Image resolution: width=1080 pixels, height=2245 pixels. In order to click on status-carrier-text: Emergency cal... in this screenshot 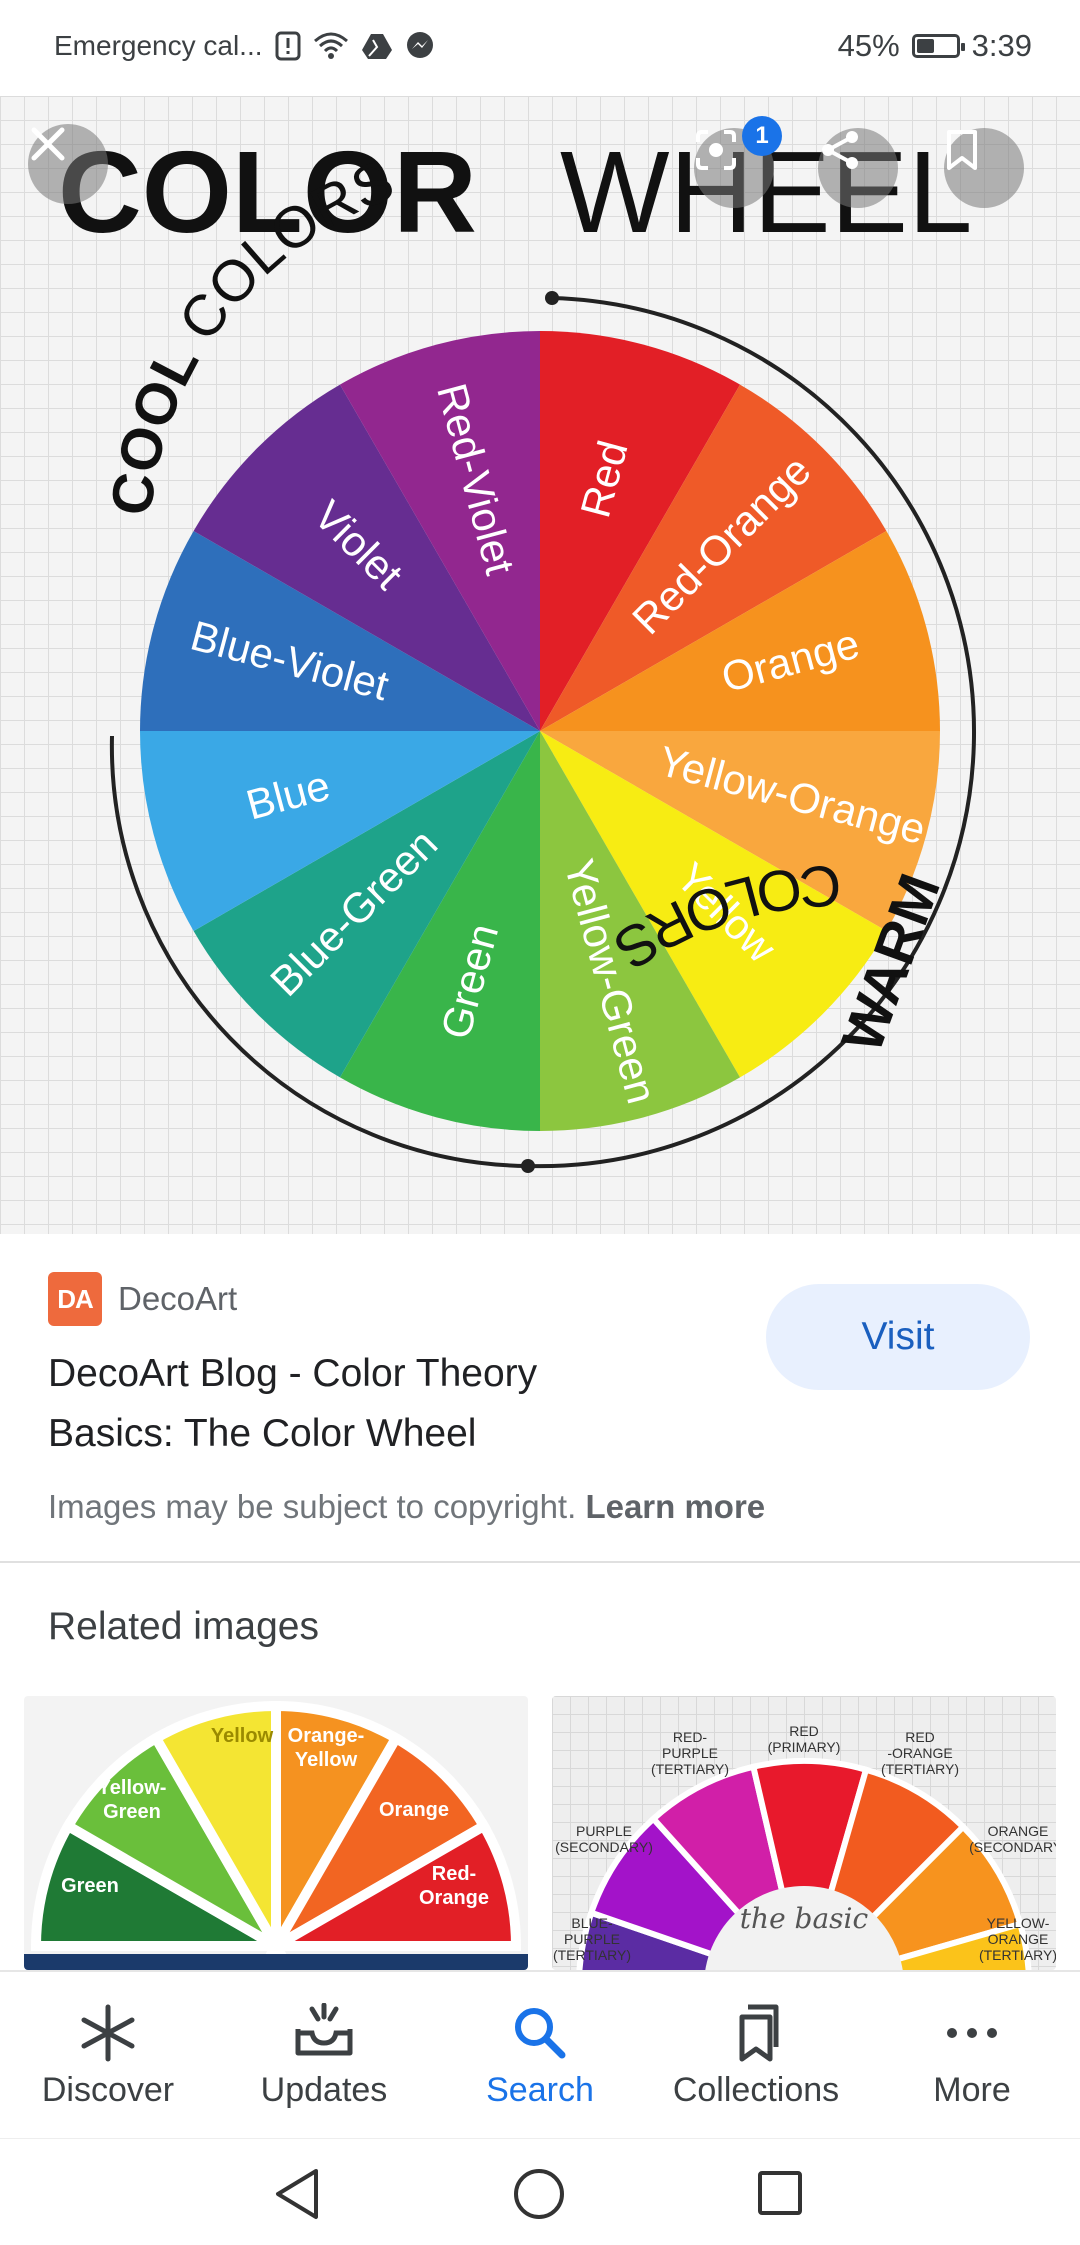, I will do `click(158, 45)`.